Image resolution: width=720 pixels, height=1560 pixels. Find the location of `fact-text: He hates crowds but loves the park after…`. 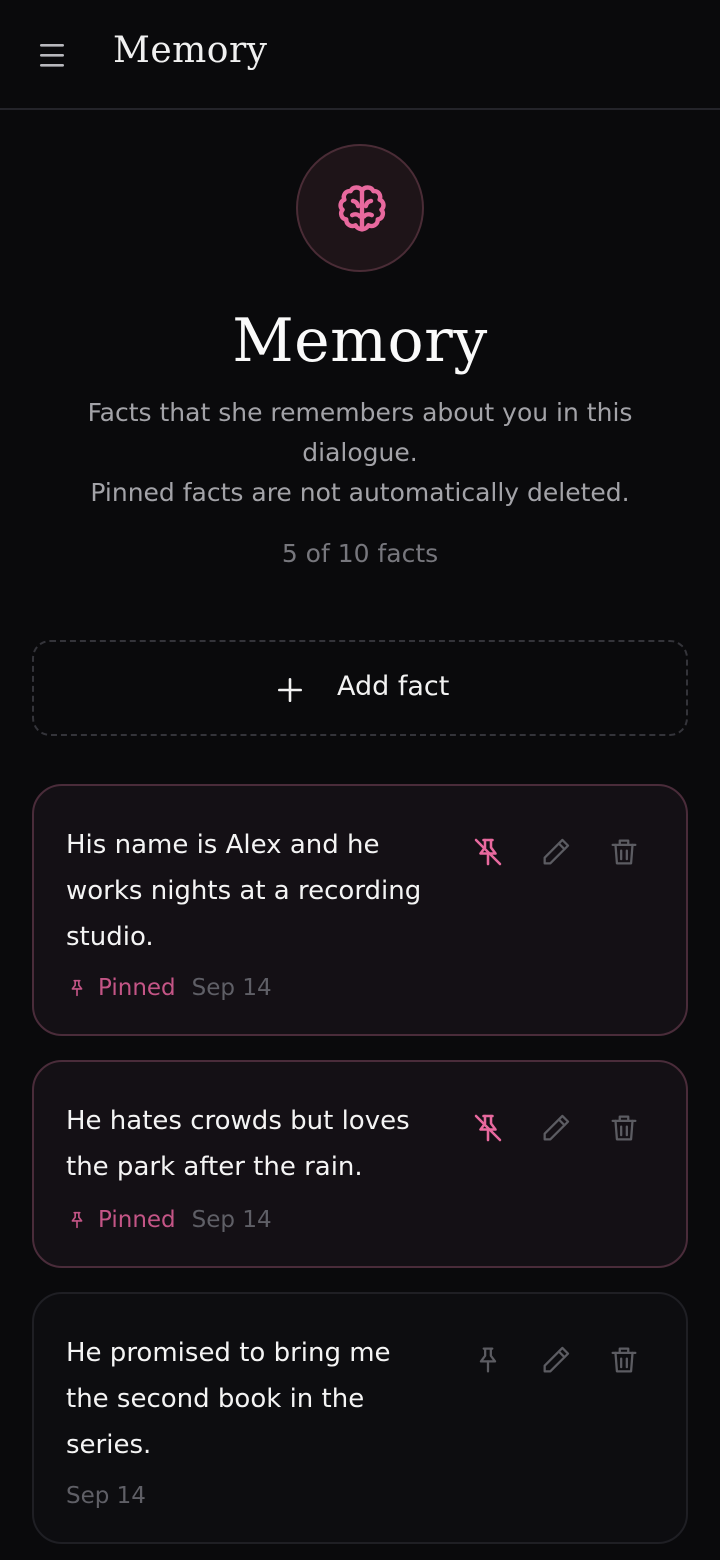

fact-text: He hates crowds but loves the park after… is located at coordinates (238, 1144).